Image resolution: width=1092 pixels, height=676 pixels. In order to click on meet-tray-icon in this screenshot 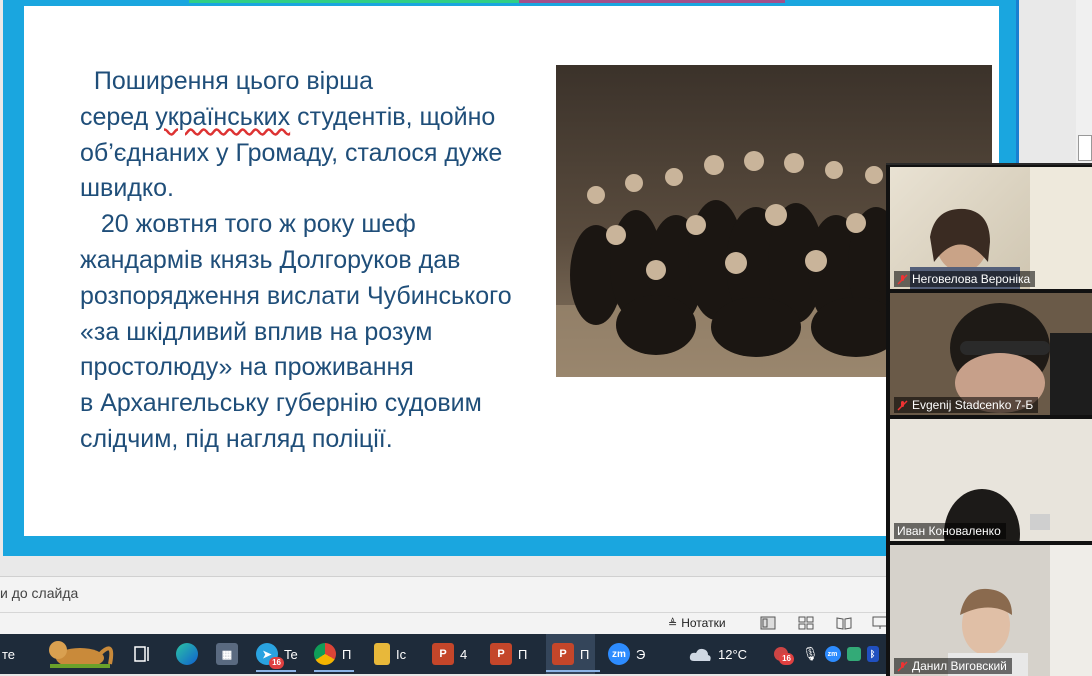, I will do `click(853, 654)`.